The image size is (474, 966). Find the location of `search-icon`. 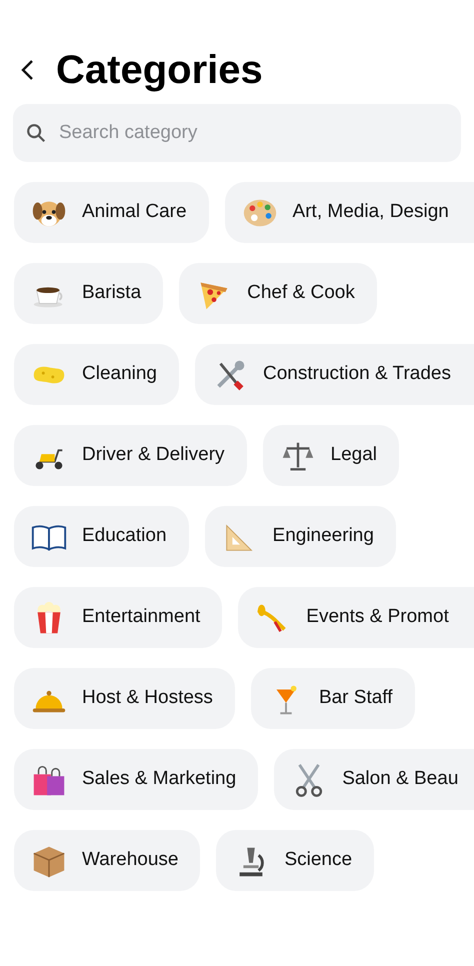

search-icon is located at coordinates (36, 133).